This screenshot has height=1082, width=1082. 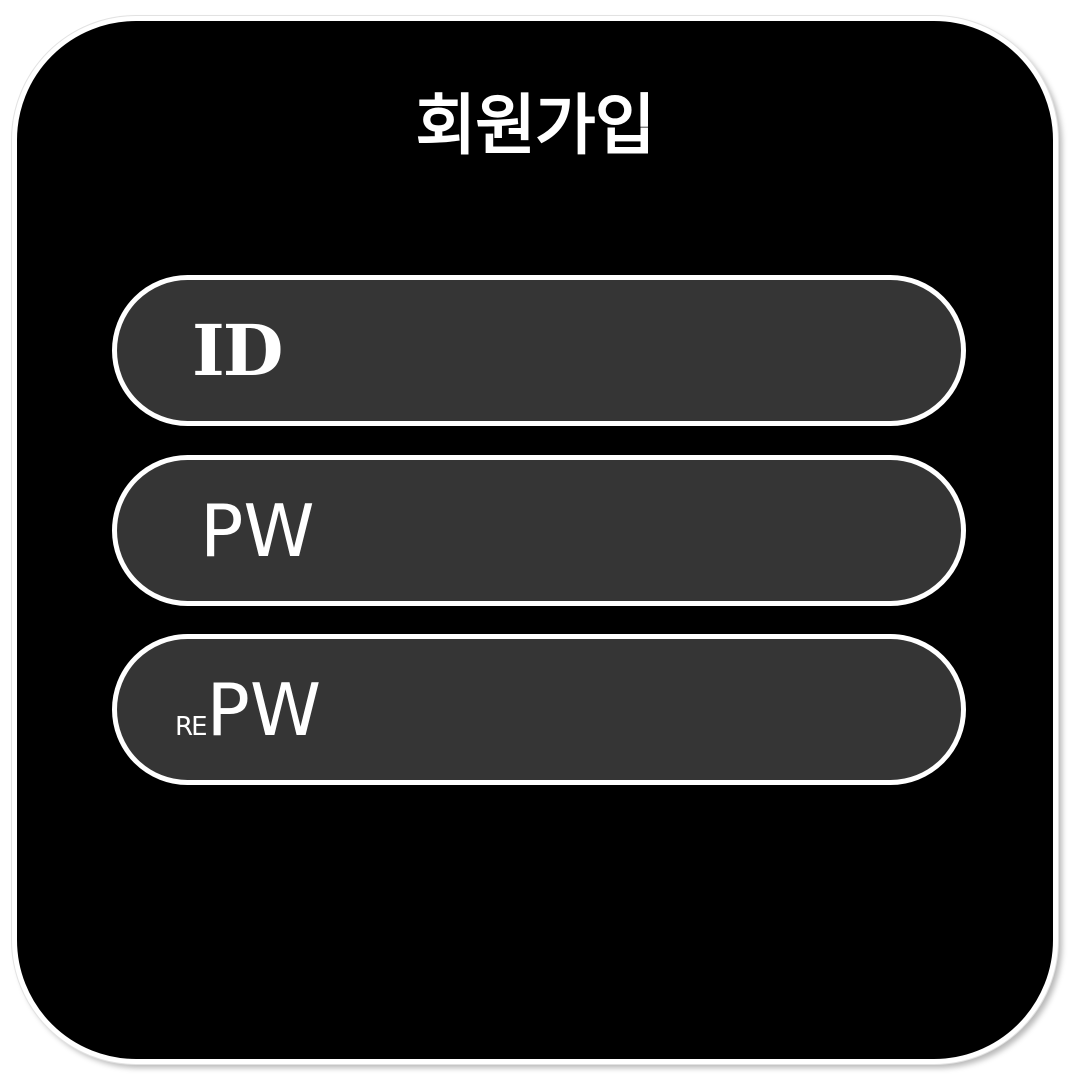 What do you see at coordinates (191, 726) in the screenshot?
I see `password-confirm-prefix: RE` at bounding box center [191, 726].